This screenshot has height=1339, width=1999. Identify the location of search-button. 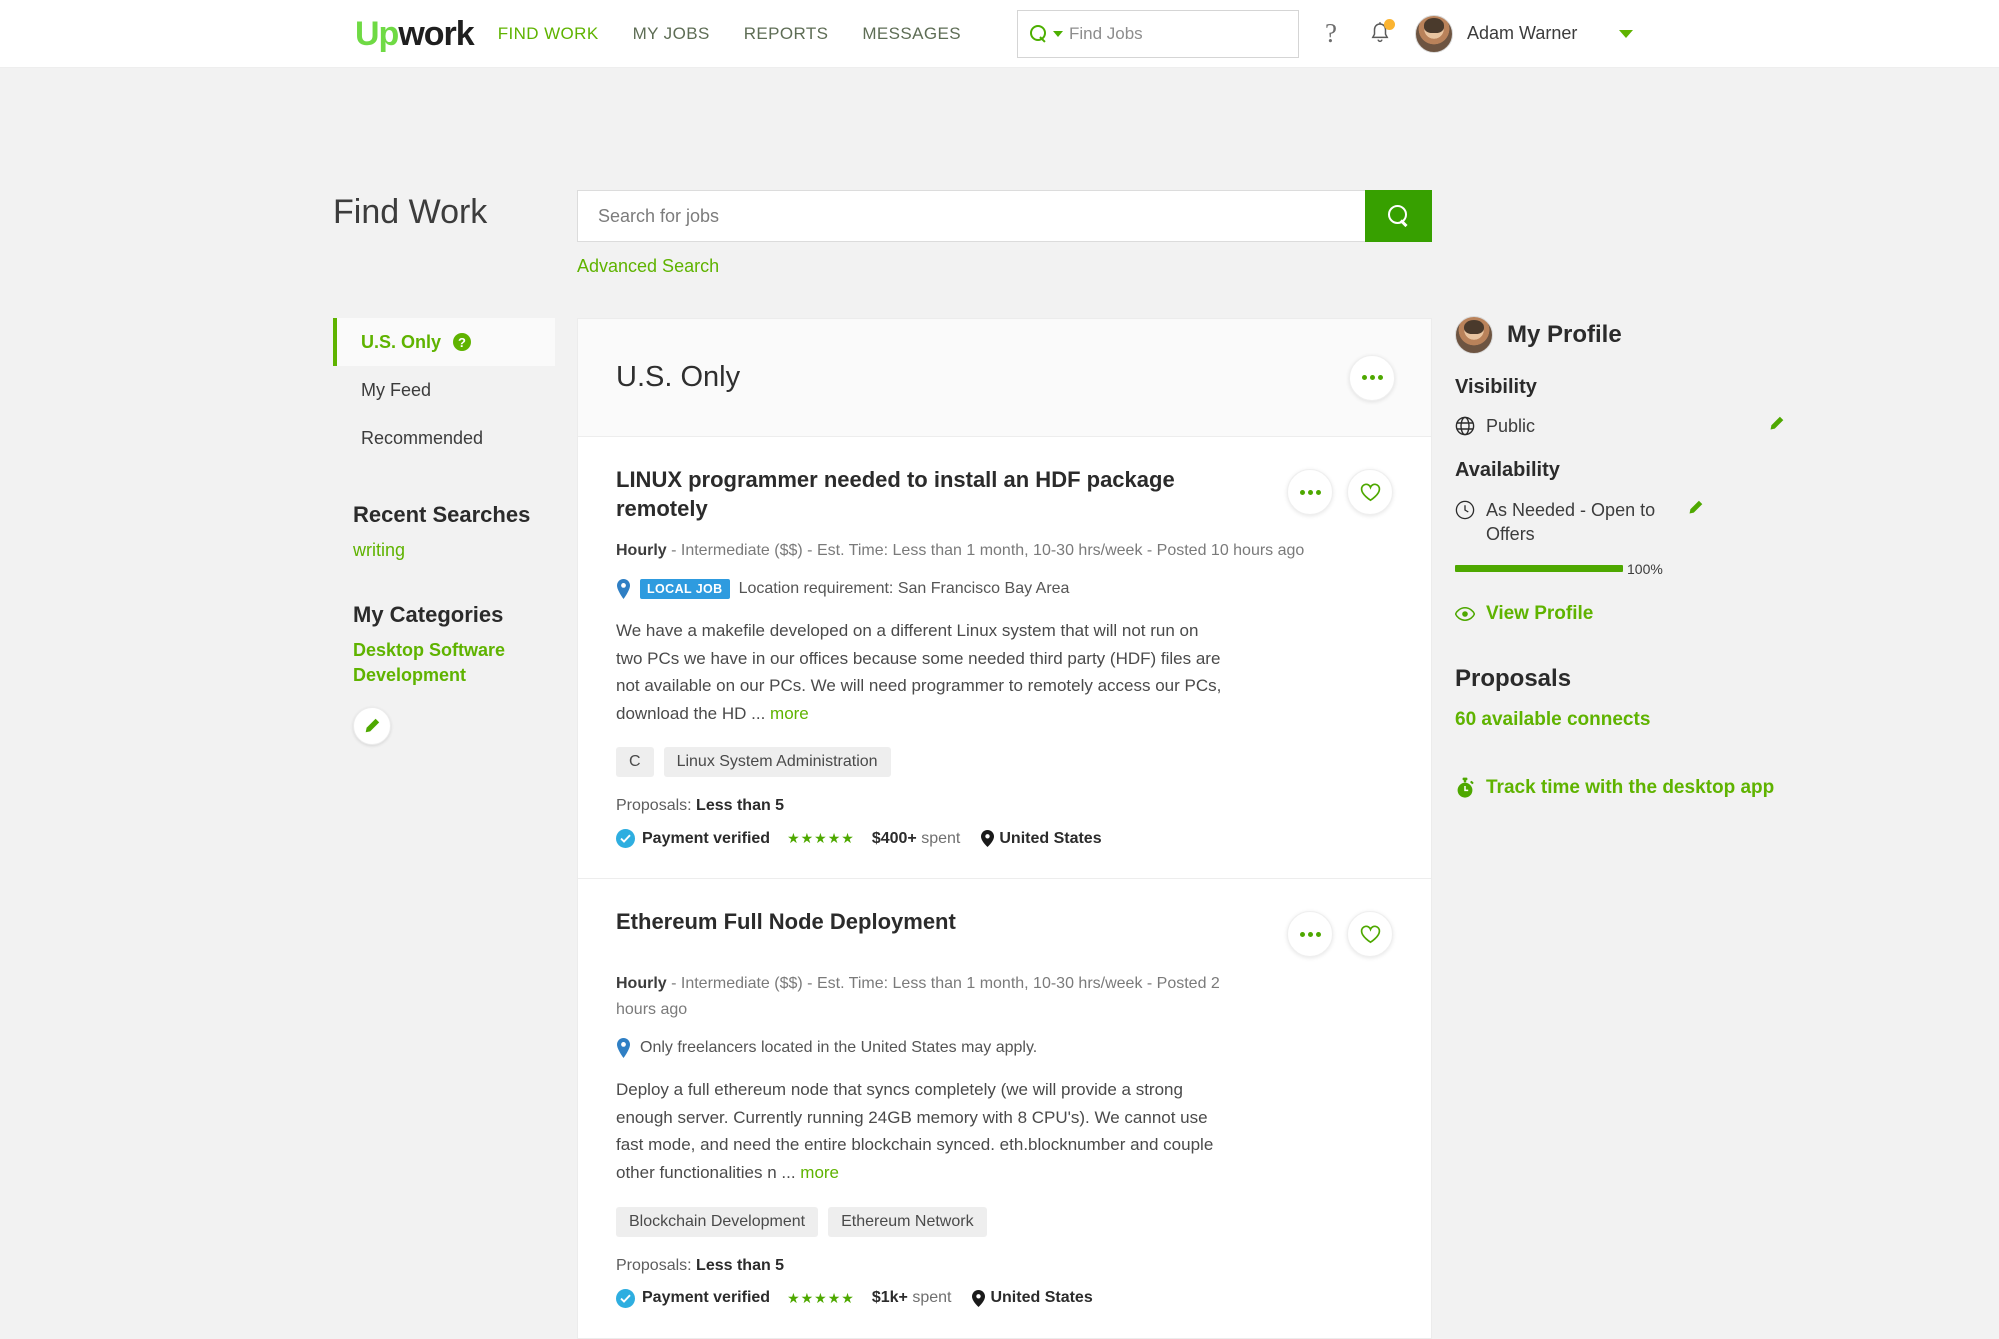
(1398, 216).